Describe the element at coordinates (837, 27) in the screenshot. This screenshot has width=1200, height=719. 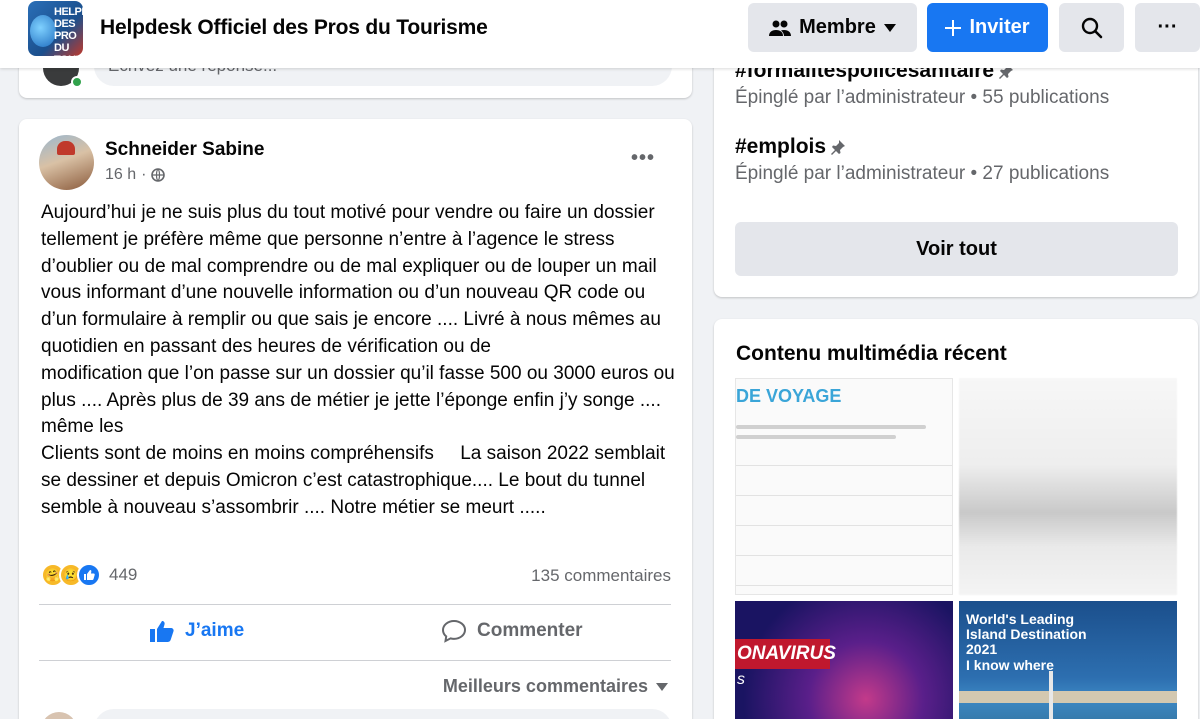
I see `member-button-label: Membre` at that location.